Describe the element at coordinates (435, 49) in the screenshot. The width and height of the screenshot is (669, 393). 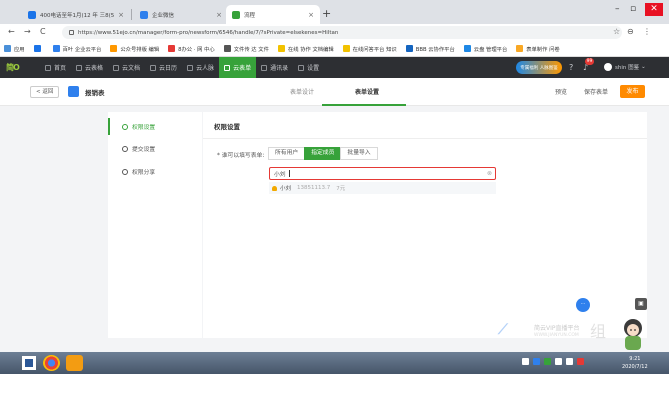
I see `bookmark-label: BBB 云协作平台` at that location.